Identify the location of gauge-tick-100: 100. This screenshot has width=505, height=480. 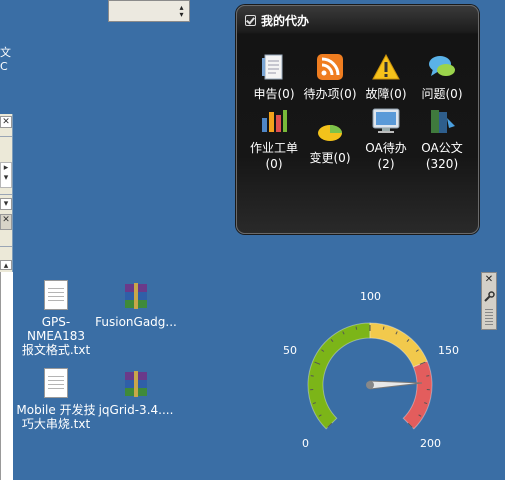
(370, 296).